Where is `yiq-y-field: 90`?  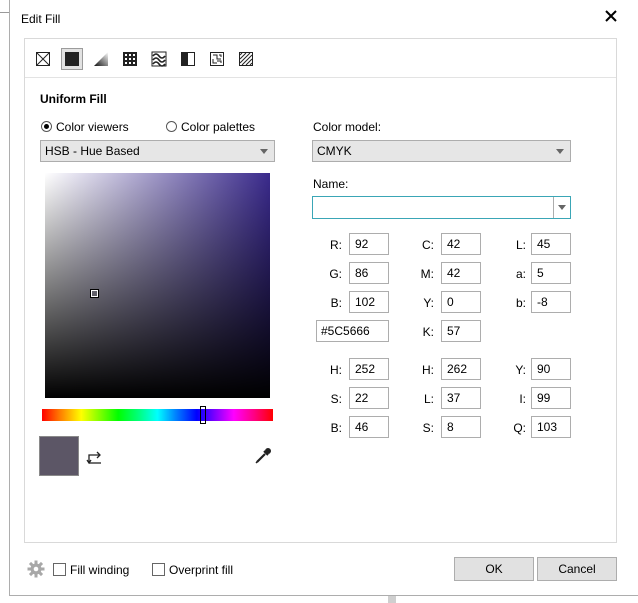 yiq-y-field: 90 is located at coordinates (551, 369).